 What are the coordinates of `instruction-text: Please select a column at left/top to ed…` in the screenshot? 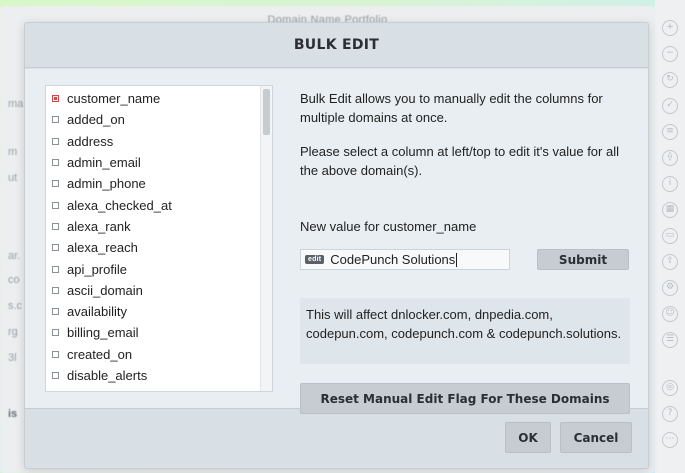 It's located at (459, 161).